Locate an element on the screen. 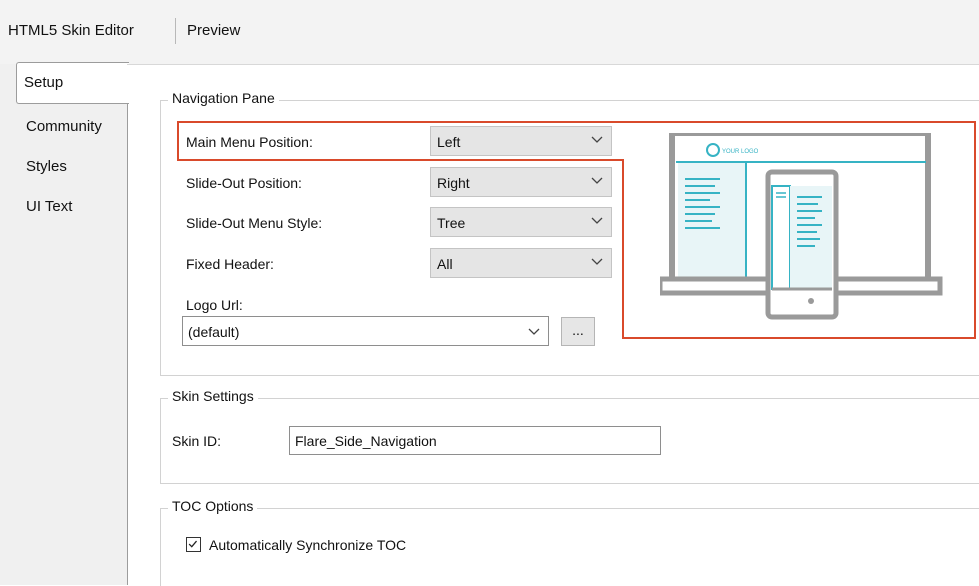 Image resolution: width=979 pixels, height=586 pixels. sidebar-item-ui-text: UI Text is located at coordinates (49, 206).